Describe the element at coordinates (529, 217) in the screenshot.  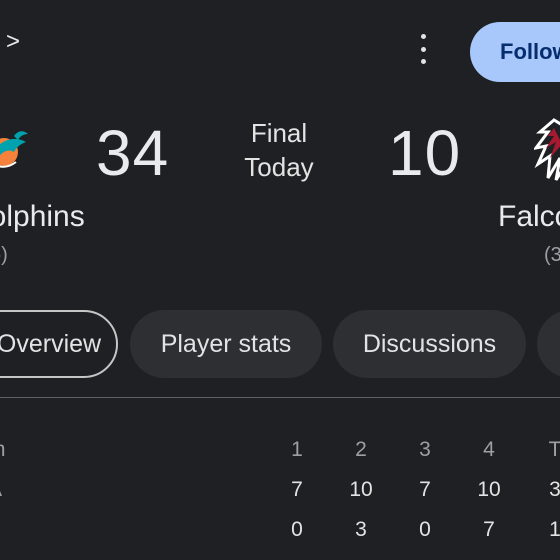
I see `away-team-name: Falcons` at that location.